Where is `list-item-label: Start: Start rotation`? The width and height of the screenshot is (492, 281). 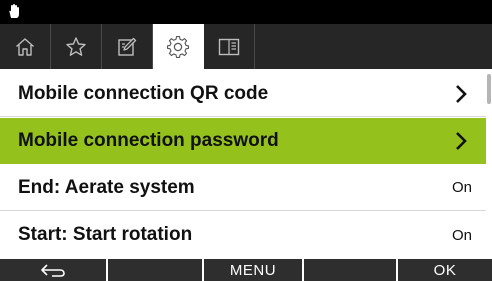 list-item-label: Start: Start rotation is located at coordinates (105, 234).